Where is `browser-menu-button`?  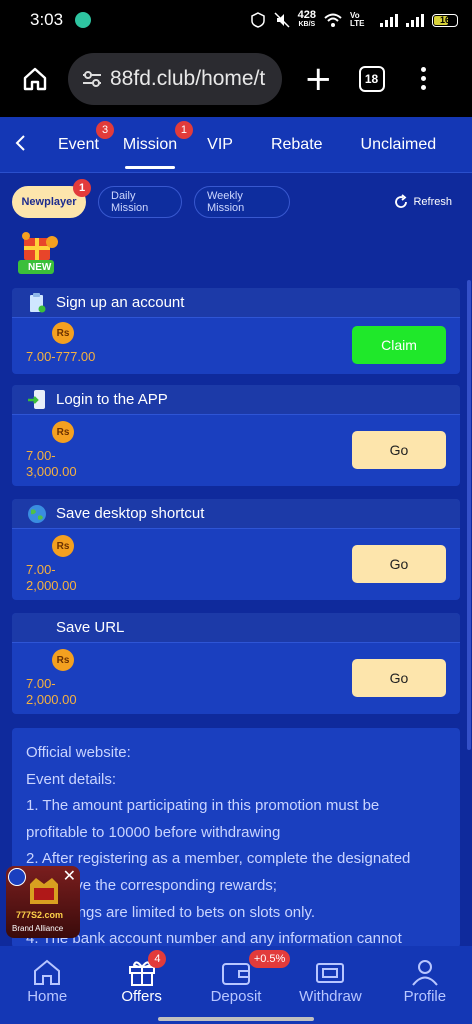
browser-menu-button is located at coordinates (423, 78).